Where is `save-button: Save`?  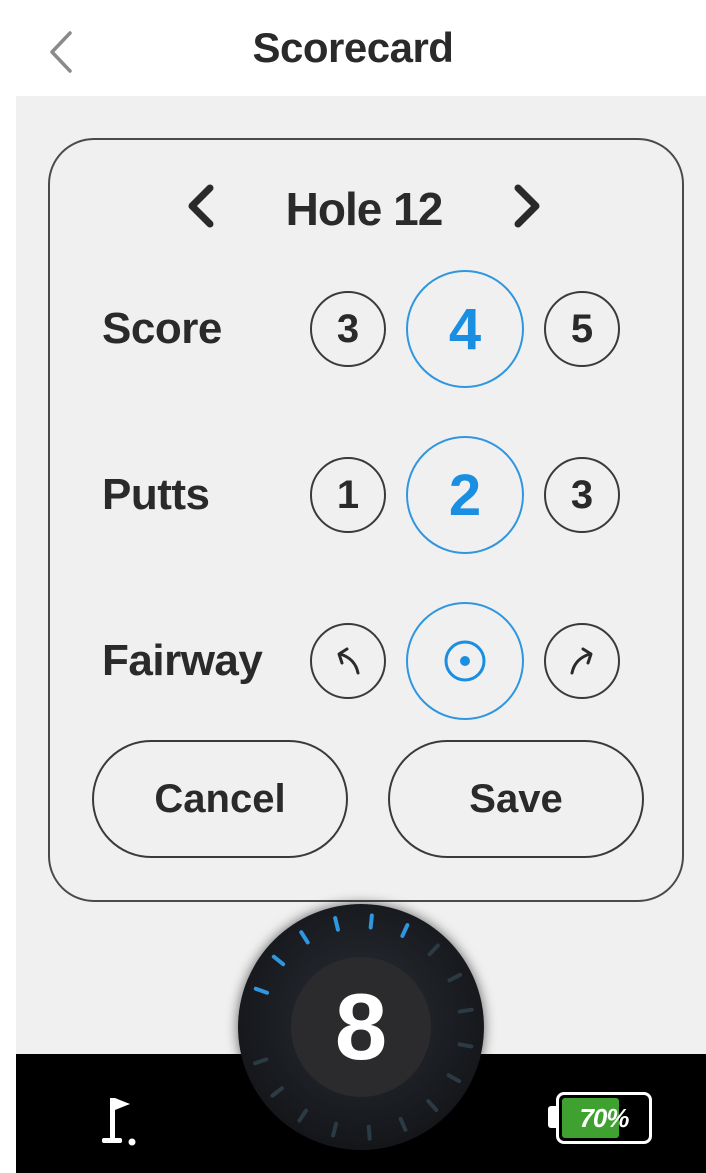
save-button: Save is located at coordinates (516, 799).